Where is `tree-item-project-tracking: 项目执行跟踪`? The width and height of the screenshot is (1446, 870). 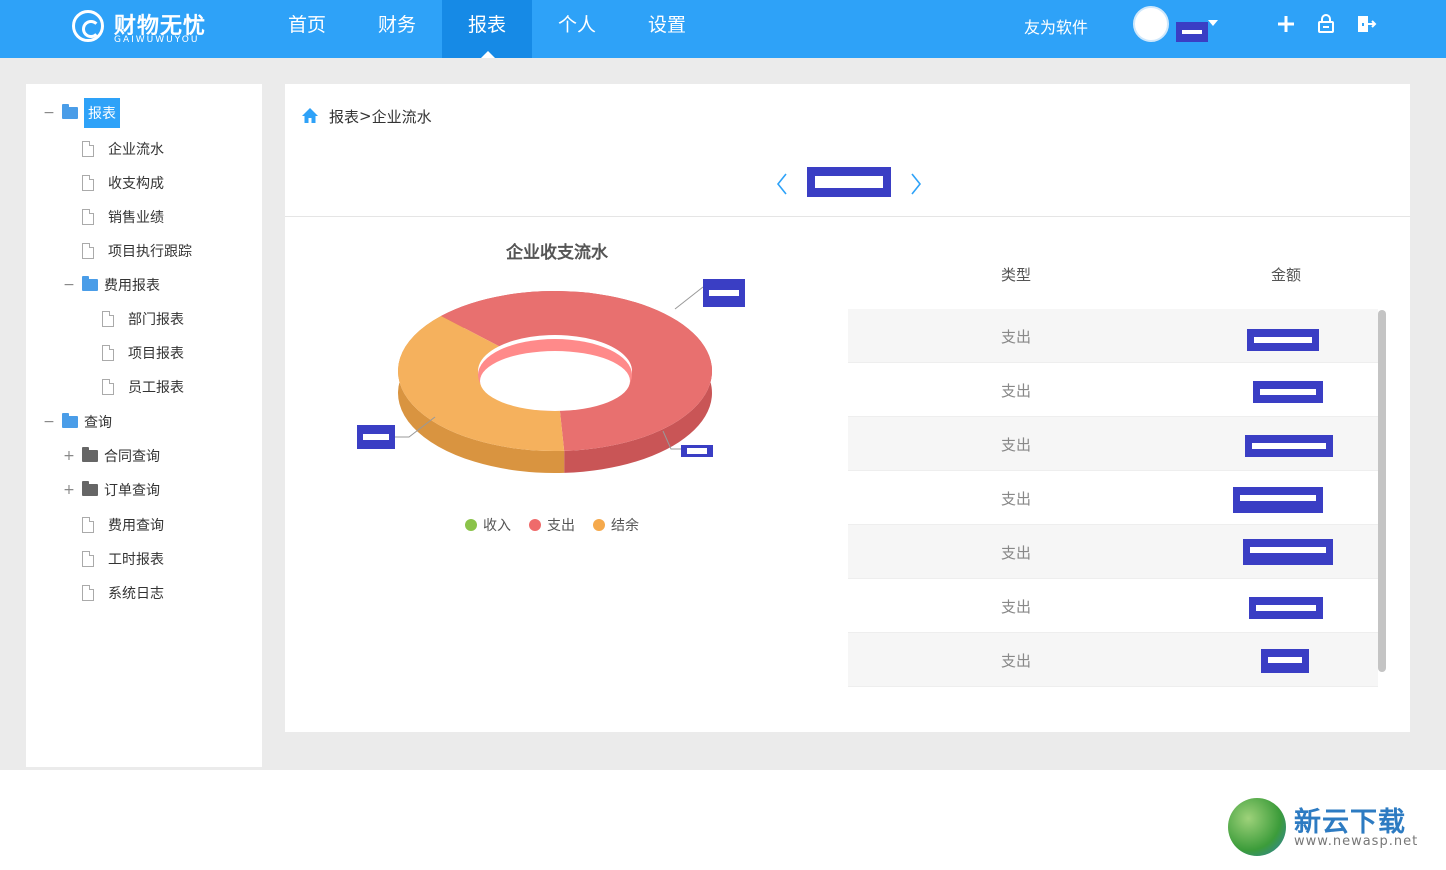 tree-item-project-tracking: 项目执行跟踪 is located at coordinates (137, 251).